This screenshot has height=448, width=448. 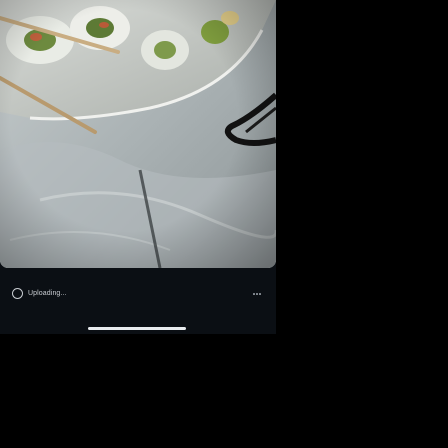 I want to click on more-icon, so click(x=257, y=294).